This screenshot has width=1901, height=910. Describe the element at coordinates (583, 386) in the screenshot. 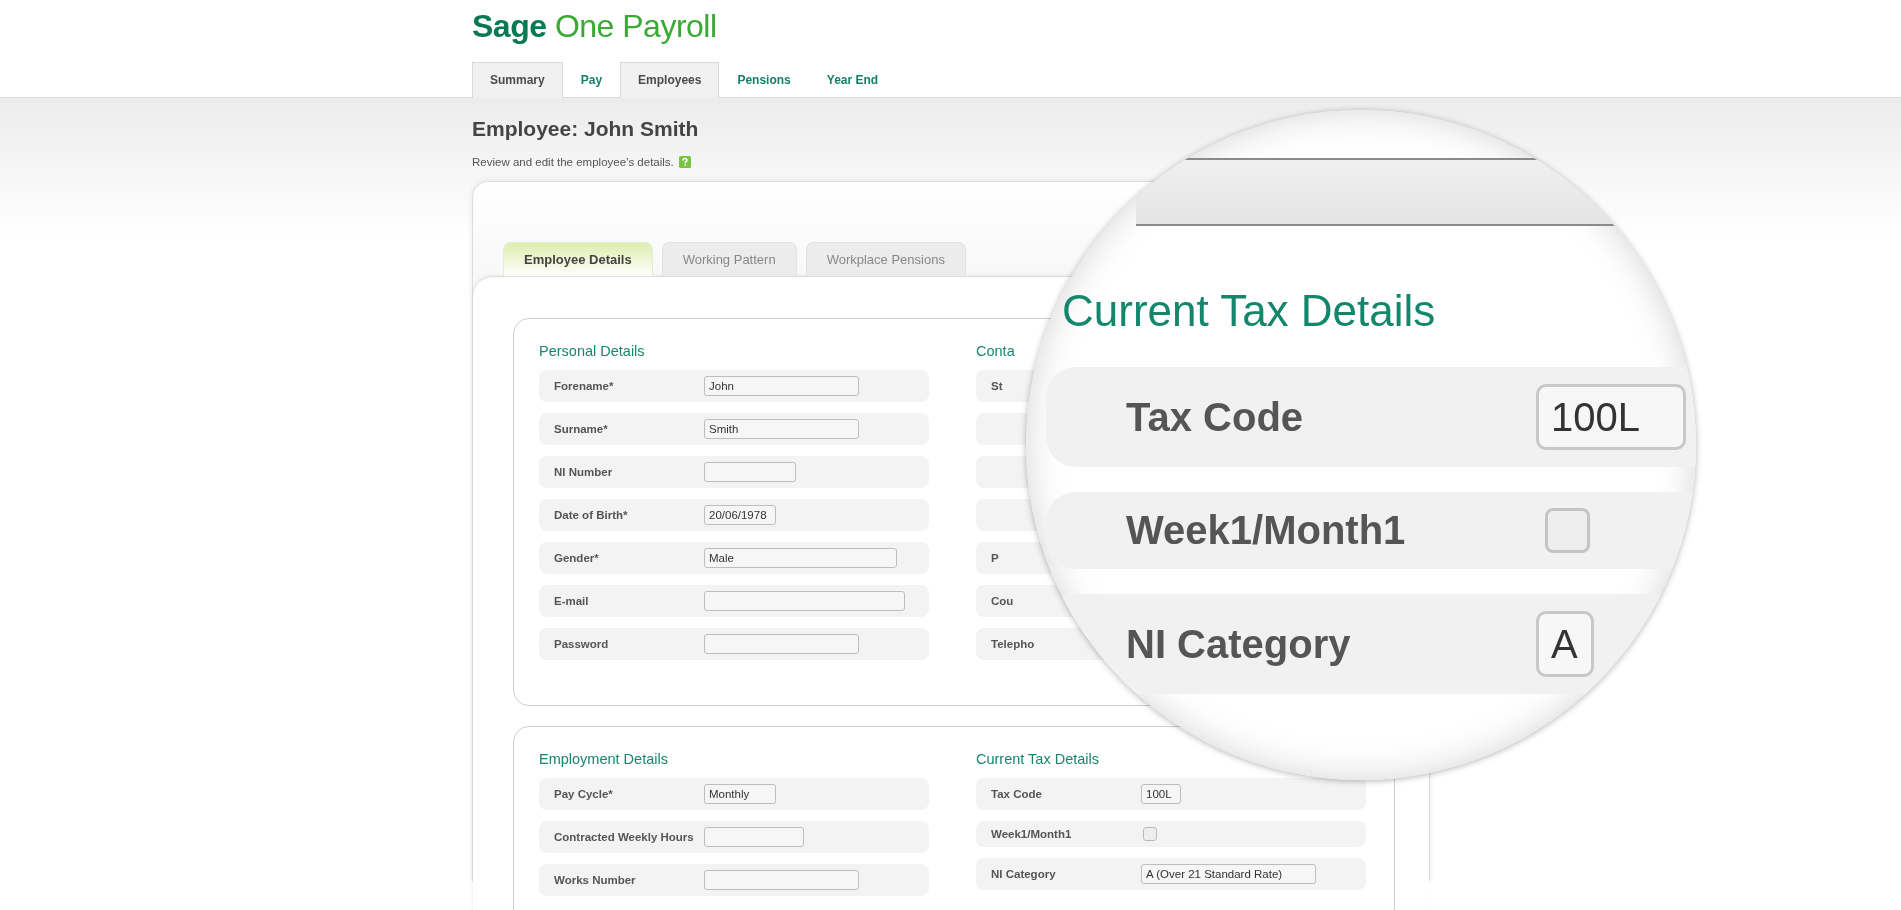

I see `field-label: Forename*` at that location.